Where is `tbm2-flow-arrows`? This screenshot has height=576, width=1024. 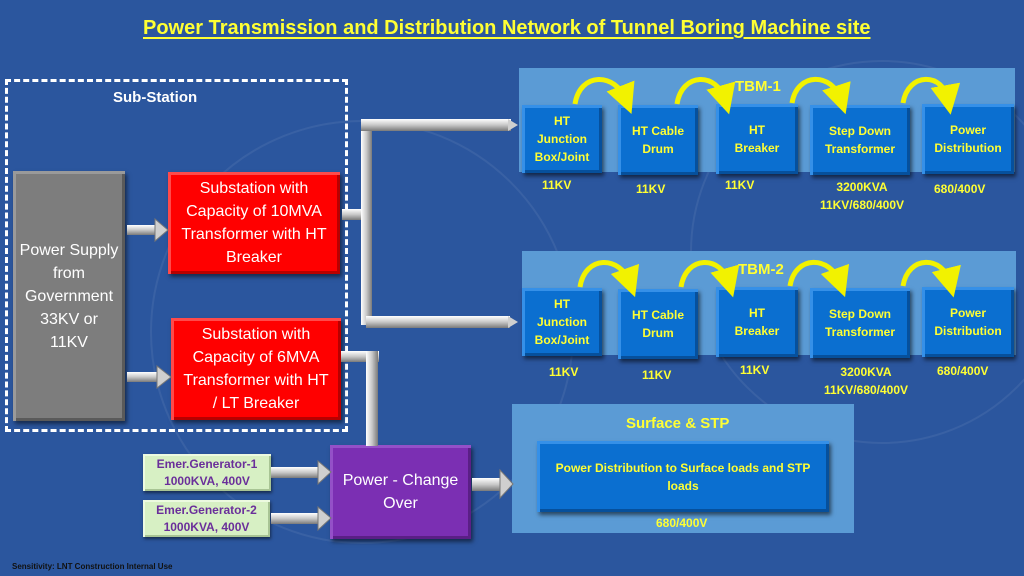 tbm2-flow-arrows is located at coordinates (769, 278).